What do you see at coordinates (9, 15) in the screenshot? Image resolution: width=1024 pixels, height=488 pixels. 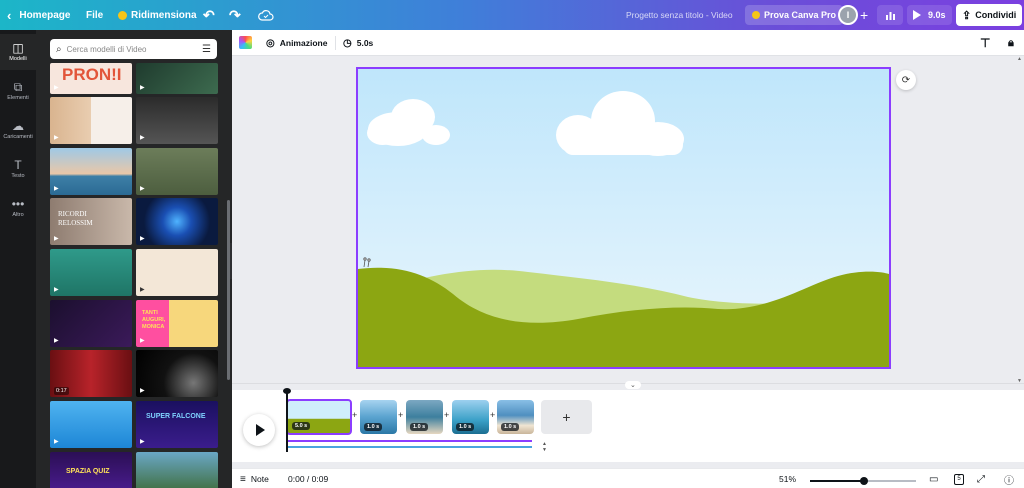 I see `chevron-left-icon: ‹` at bounding box center [9, 15].